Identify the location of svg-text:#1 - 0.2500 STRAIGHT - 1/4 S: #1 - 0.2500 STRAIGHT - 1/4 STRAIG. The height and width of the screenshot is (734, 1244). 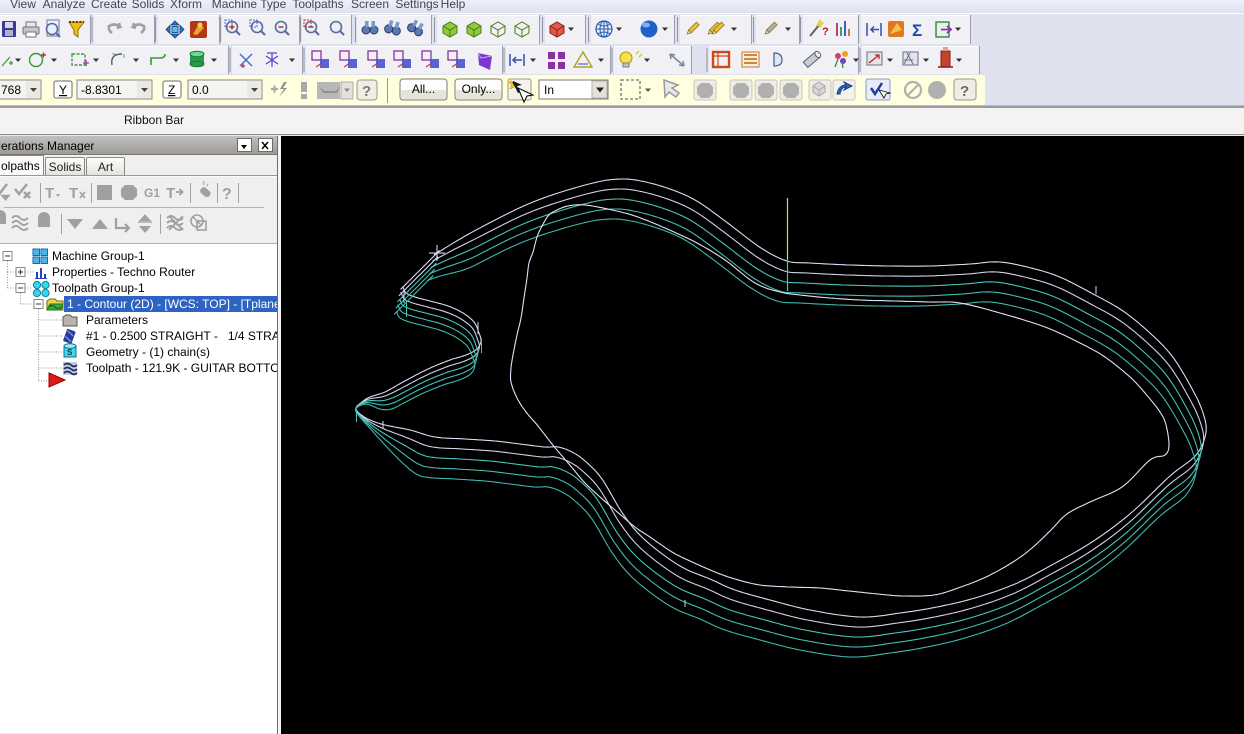
(181, 336).